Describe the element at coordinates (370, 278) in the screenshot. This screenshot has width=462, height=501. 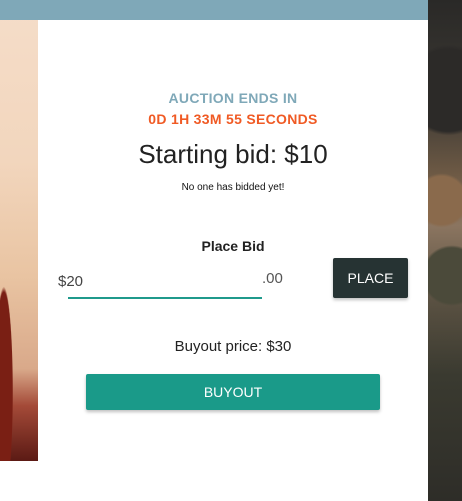
I see `place-bid-button: PLACE` at that location.